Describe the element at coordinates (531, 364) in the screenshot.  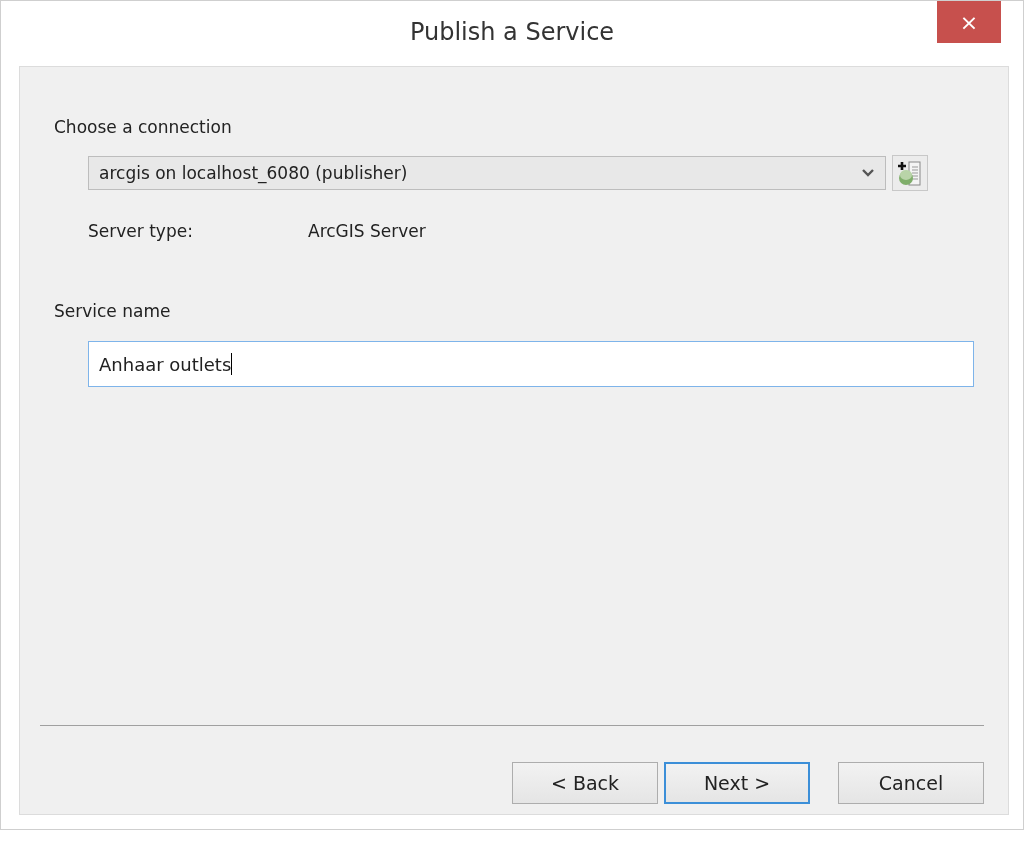
I see `service-name-field: Anhaar outlets` at that location.